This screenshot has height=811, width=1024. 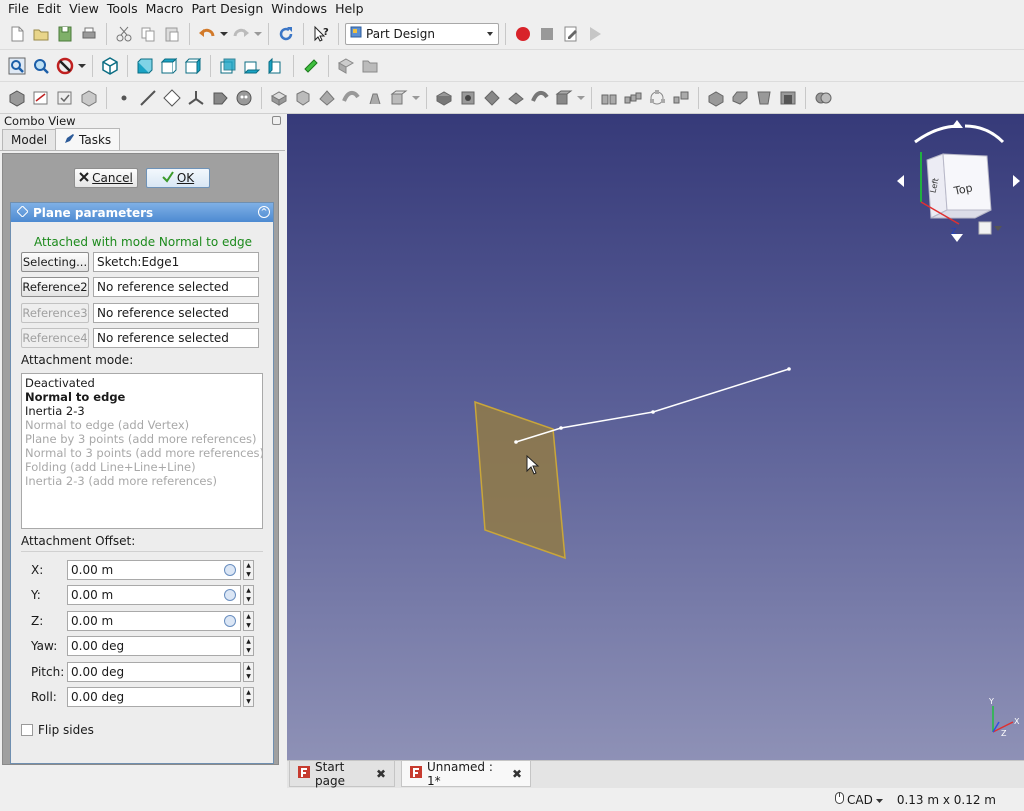 I want to click on menu-file: File, so click(x=18, y=9).